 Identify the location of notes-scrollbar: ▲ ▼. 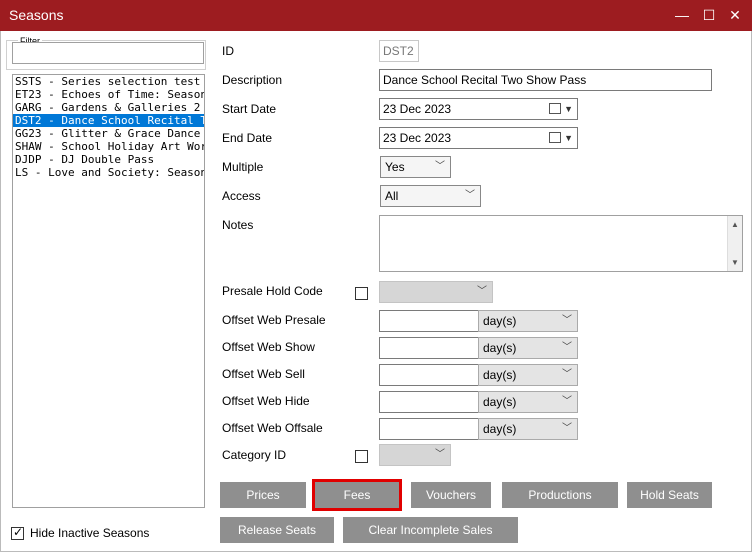
(734, 243).